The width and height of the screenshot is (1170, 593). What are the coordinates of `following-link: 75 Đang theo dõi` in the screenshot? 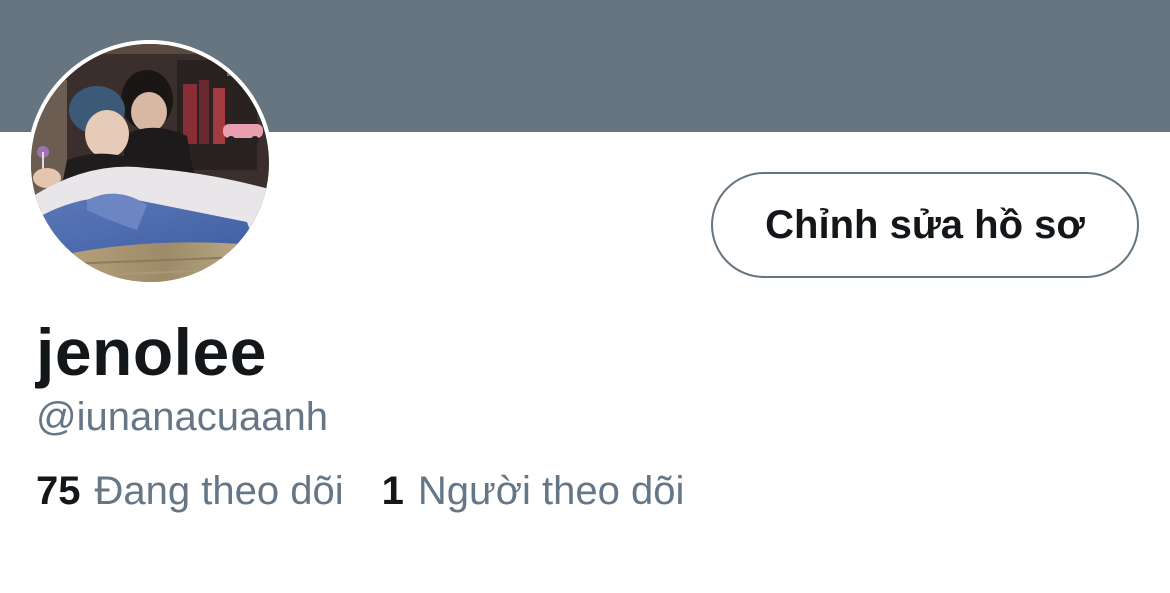 It's located at (190, 491).